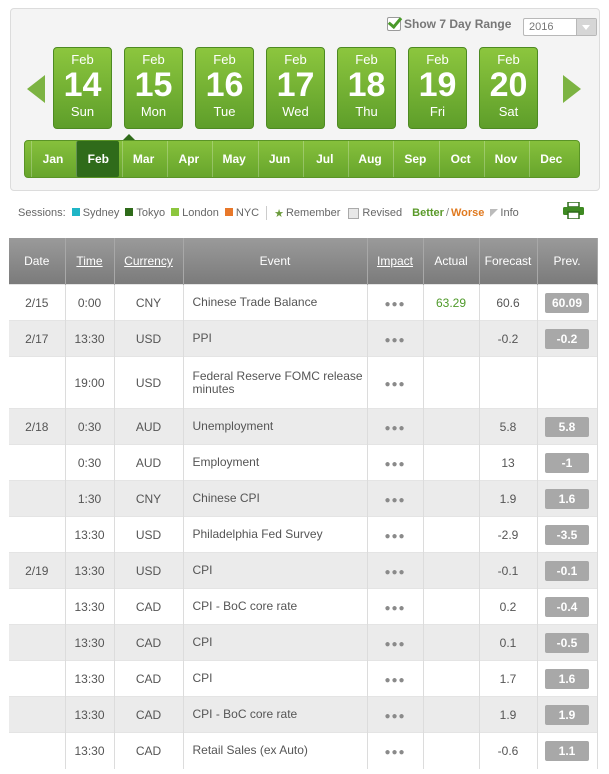  I want to click on day-tile-20: Feb 20 Sat, so click(508, 88).